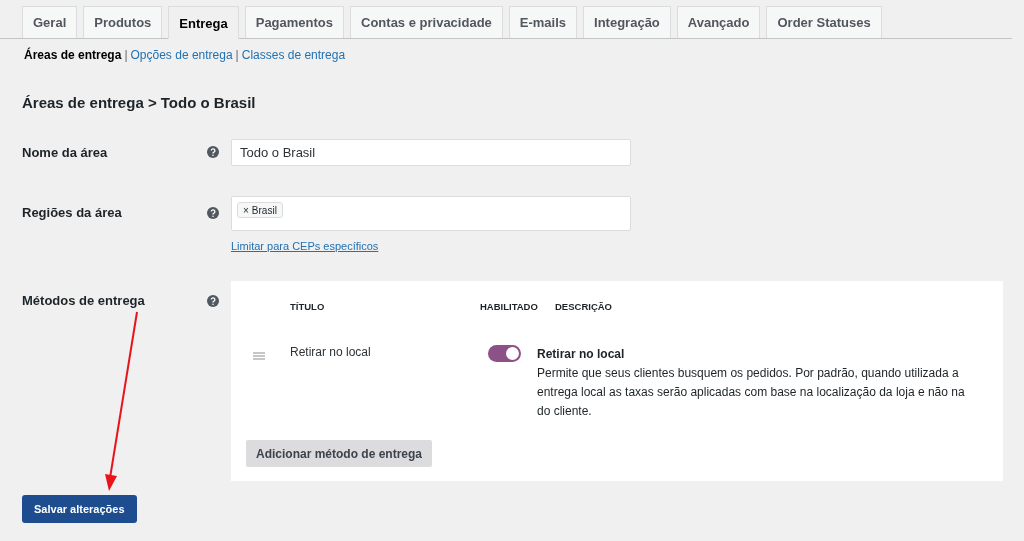  I want to click on zone-name-field: Todo o Brasil, so click(431, 152).